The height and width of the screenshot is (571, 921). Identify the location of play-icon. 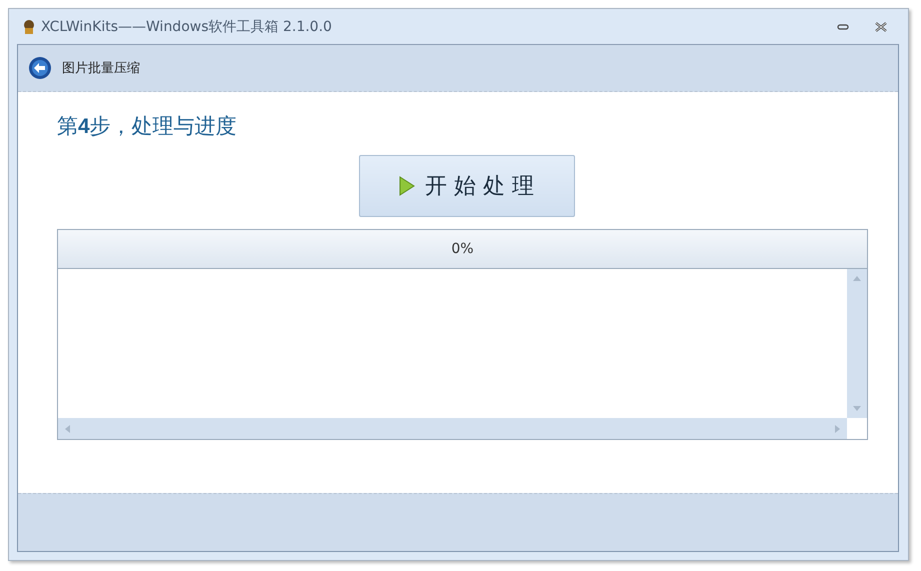
(407, 186).